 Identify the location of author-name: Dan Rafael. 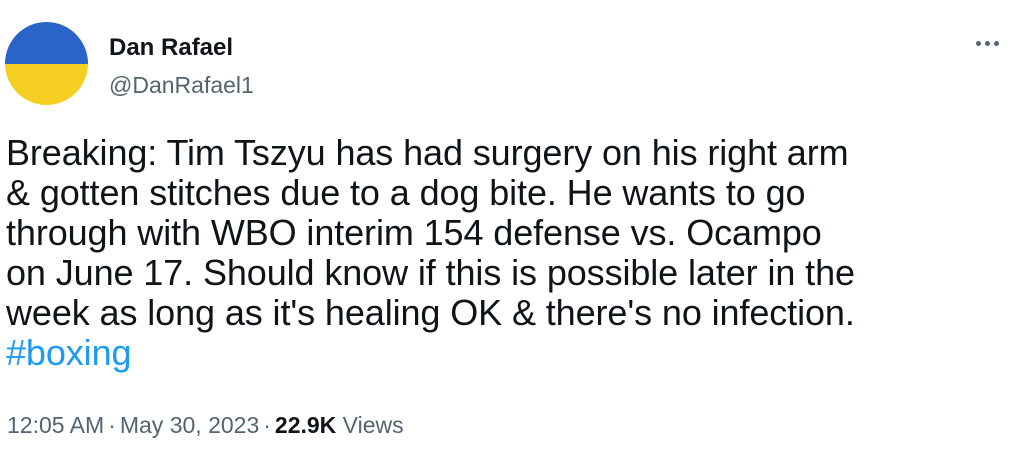
(171, 48).